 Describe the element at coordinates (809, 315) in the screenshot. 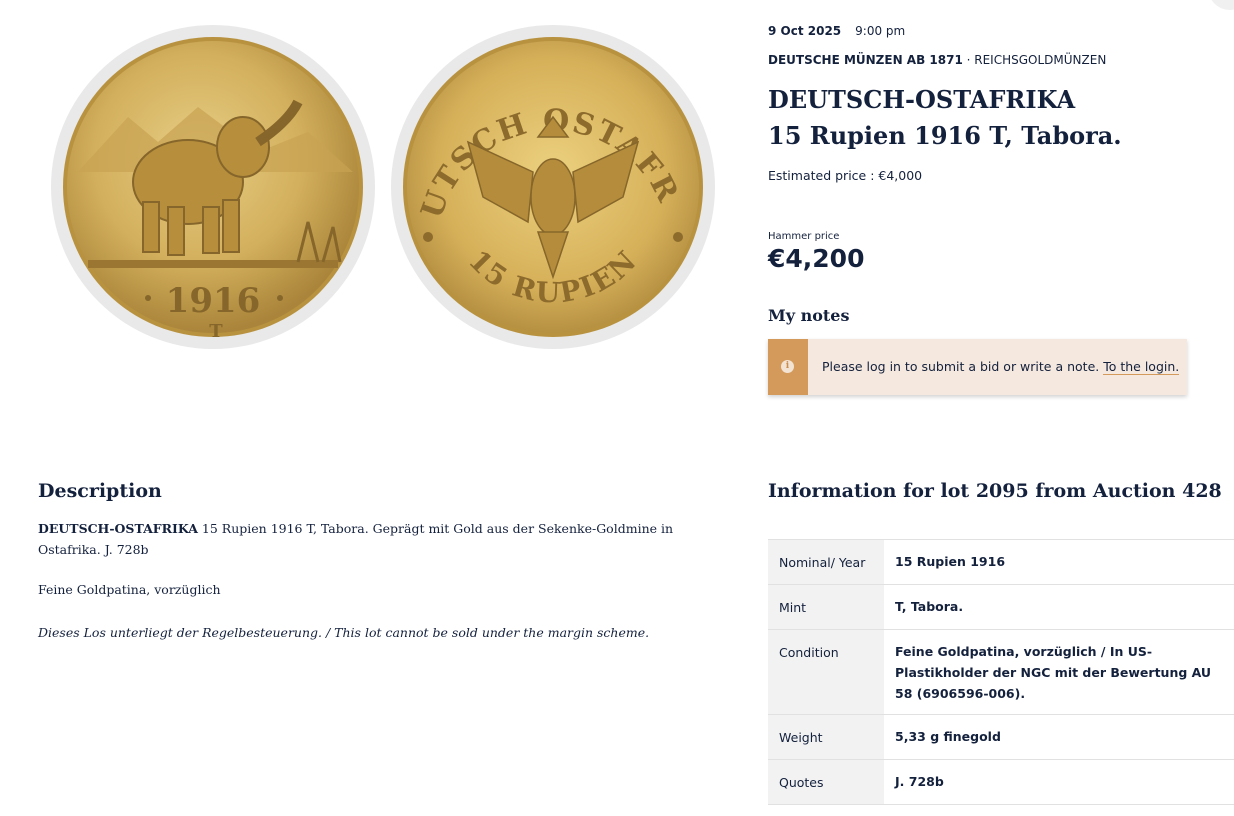

I see `my-notes-title: My notes` at that location.